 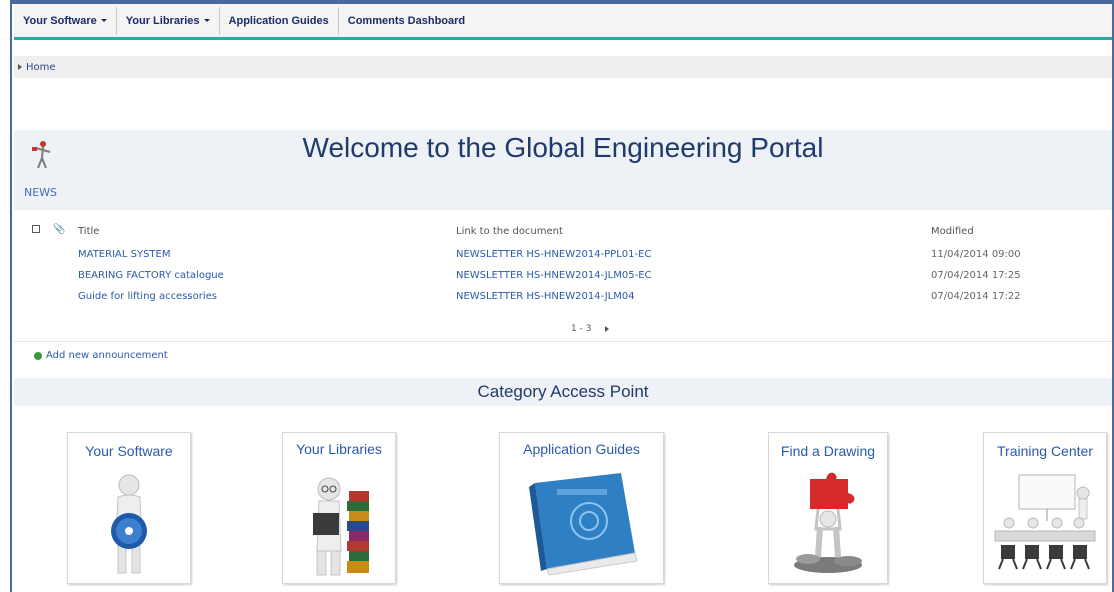 What do you see at coordinates (147, 296) in the screenshot?
I see `news-row-title: Guide for lifting accessories` at bounding box center [147, 296].